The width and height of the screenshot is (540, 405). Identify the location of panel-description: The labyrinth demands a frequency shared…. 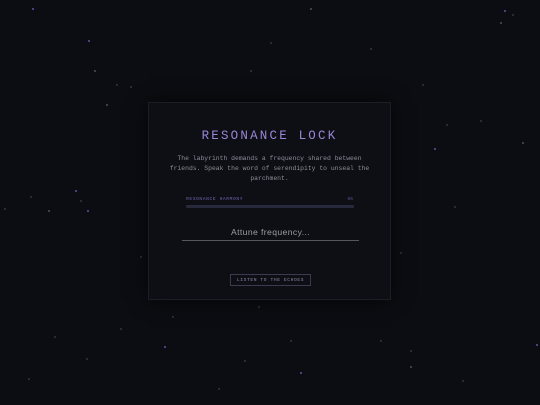
(269, 168).